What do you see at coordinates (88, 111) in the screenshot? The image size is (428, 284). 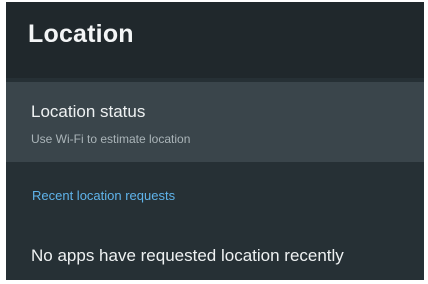 I see `location-status-title: Location status` at bounding box center [88, 111].